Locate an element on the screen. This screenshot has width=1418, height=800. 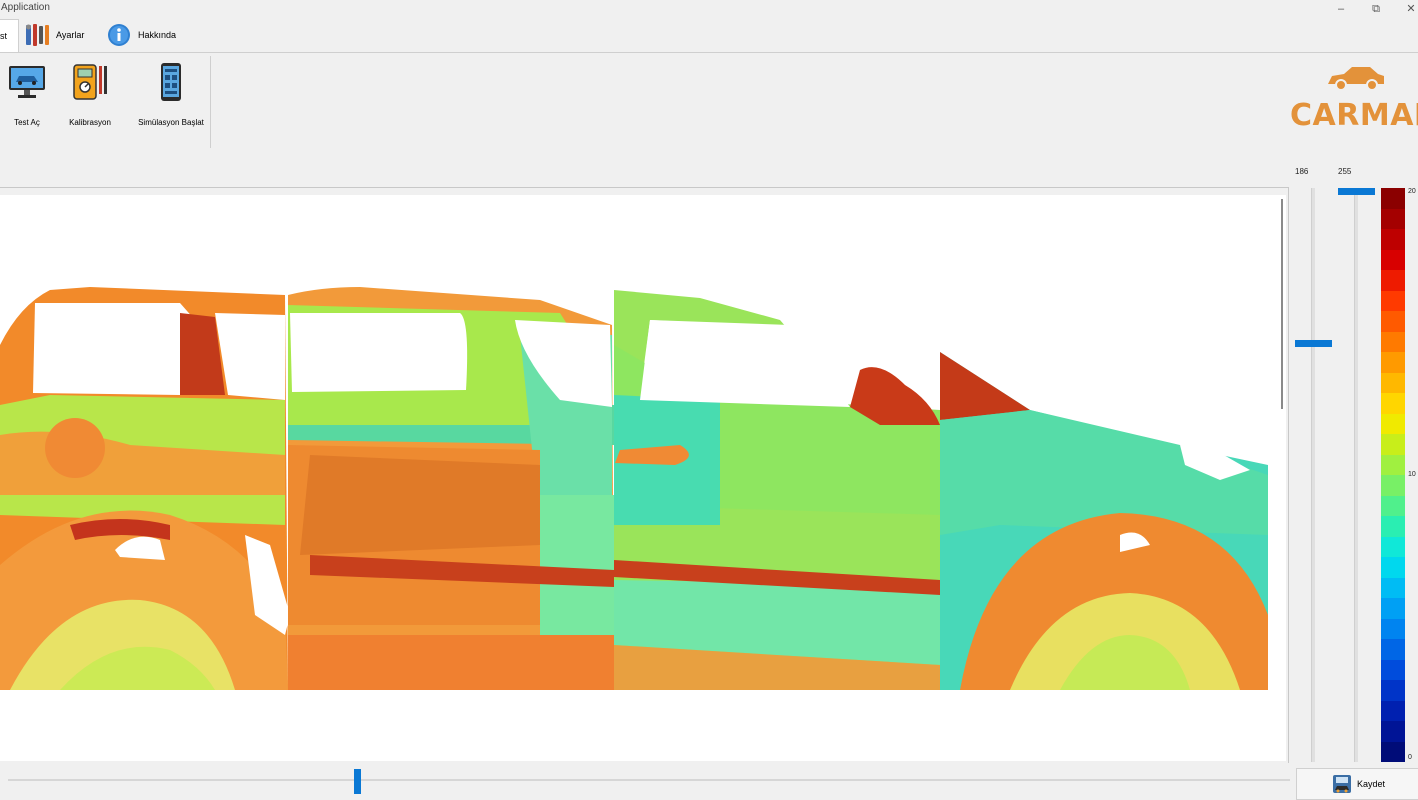
tab-about: Hakkında is located at coordinates (147, 35).